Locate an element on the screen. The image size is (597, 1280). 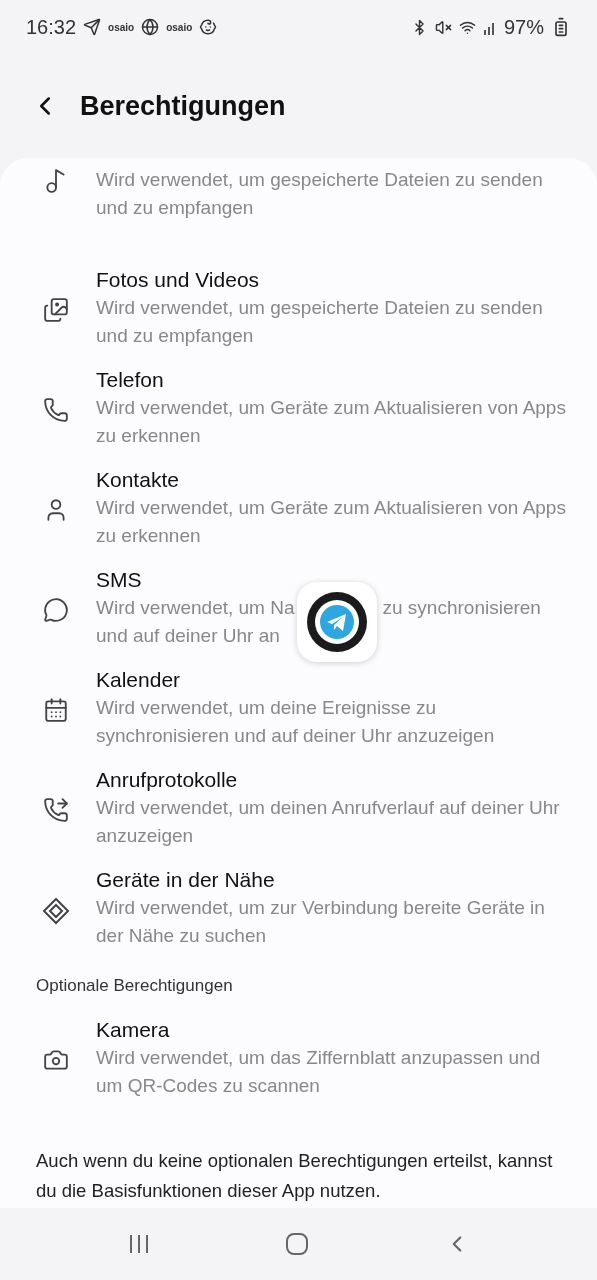
clock-time: 16:32 is located at coordinates (51, 27).